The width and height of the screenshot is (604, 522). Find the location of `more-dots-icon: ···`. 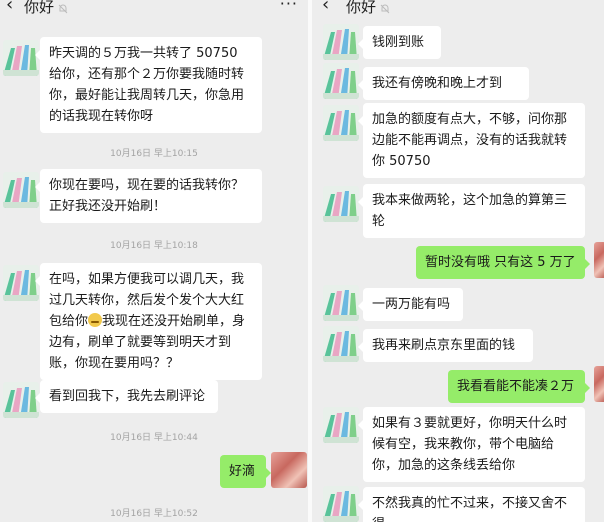

more-dots-icon: ··· is located at coordinates (289, 6).